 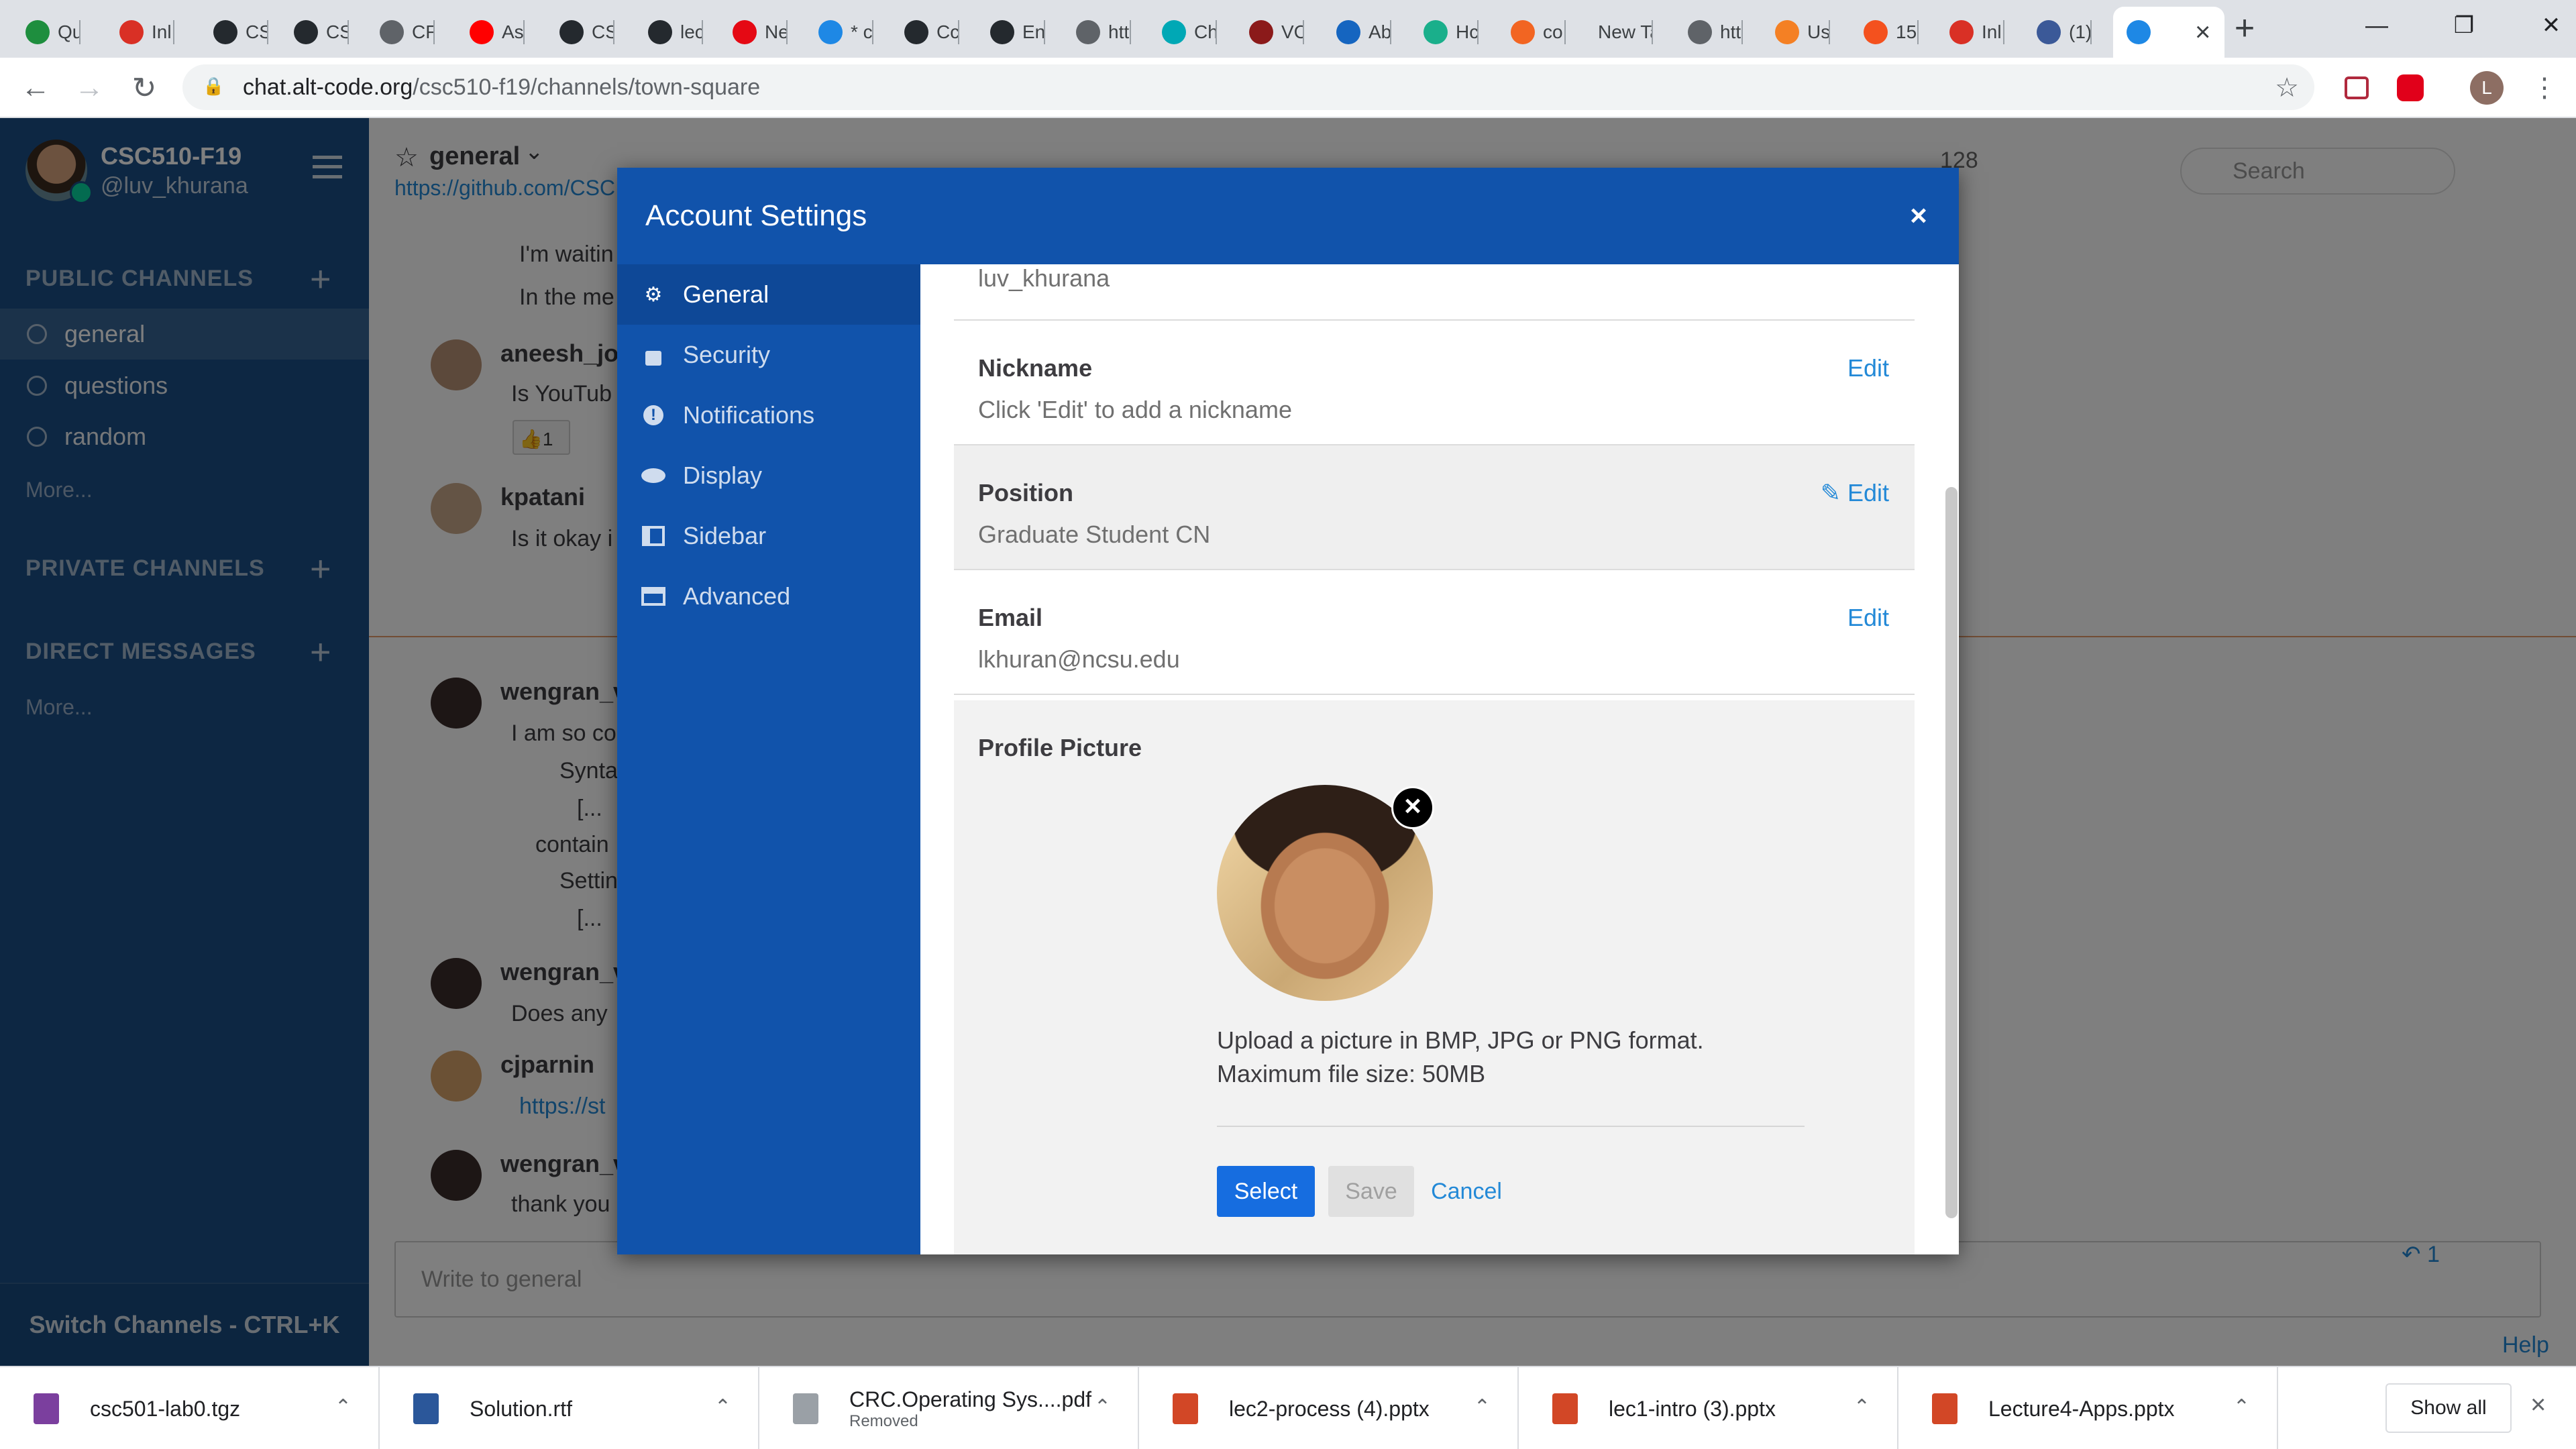 I want to click on tab-label: VC, so click(x=1292, y=31).